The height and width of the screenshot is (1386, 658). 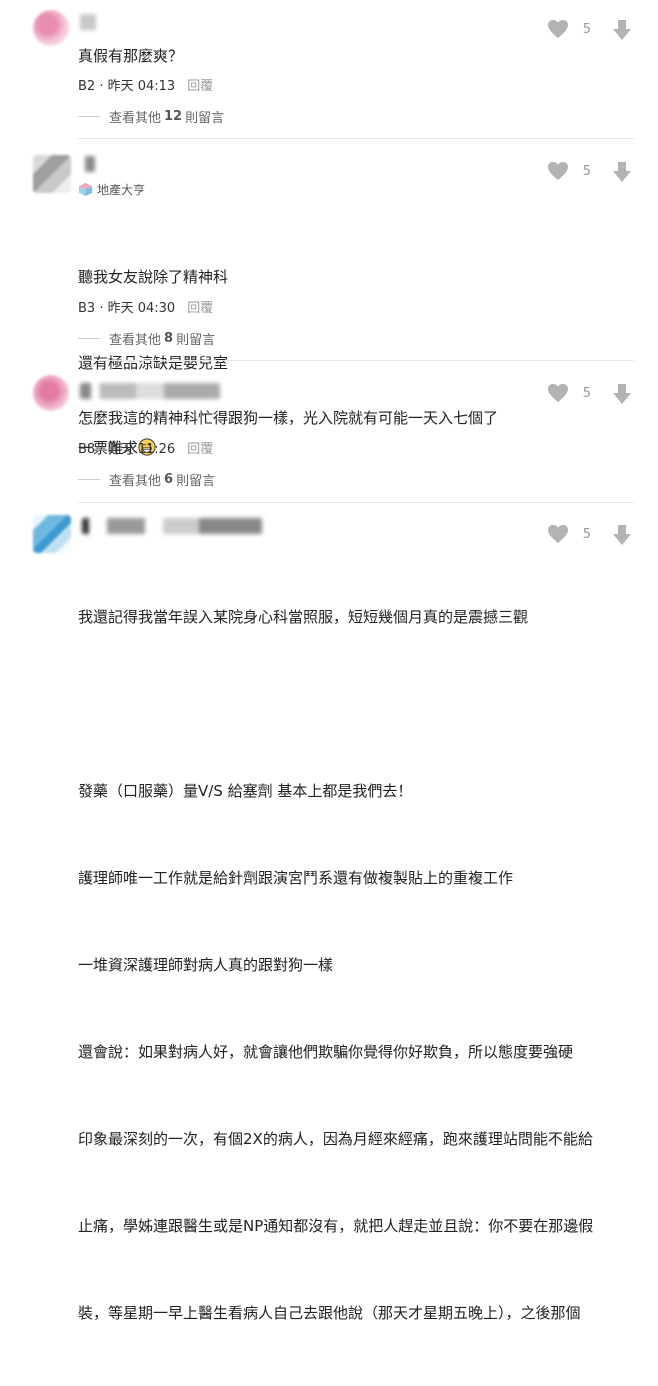 What do you see at coordinates (303, 617) in the screenshot?
I see `comment-line: 我還記得我當年誤入某院身心科當照服，短短幾個月真的是震撼三觀` at bounding box center [303, 617].